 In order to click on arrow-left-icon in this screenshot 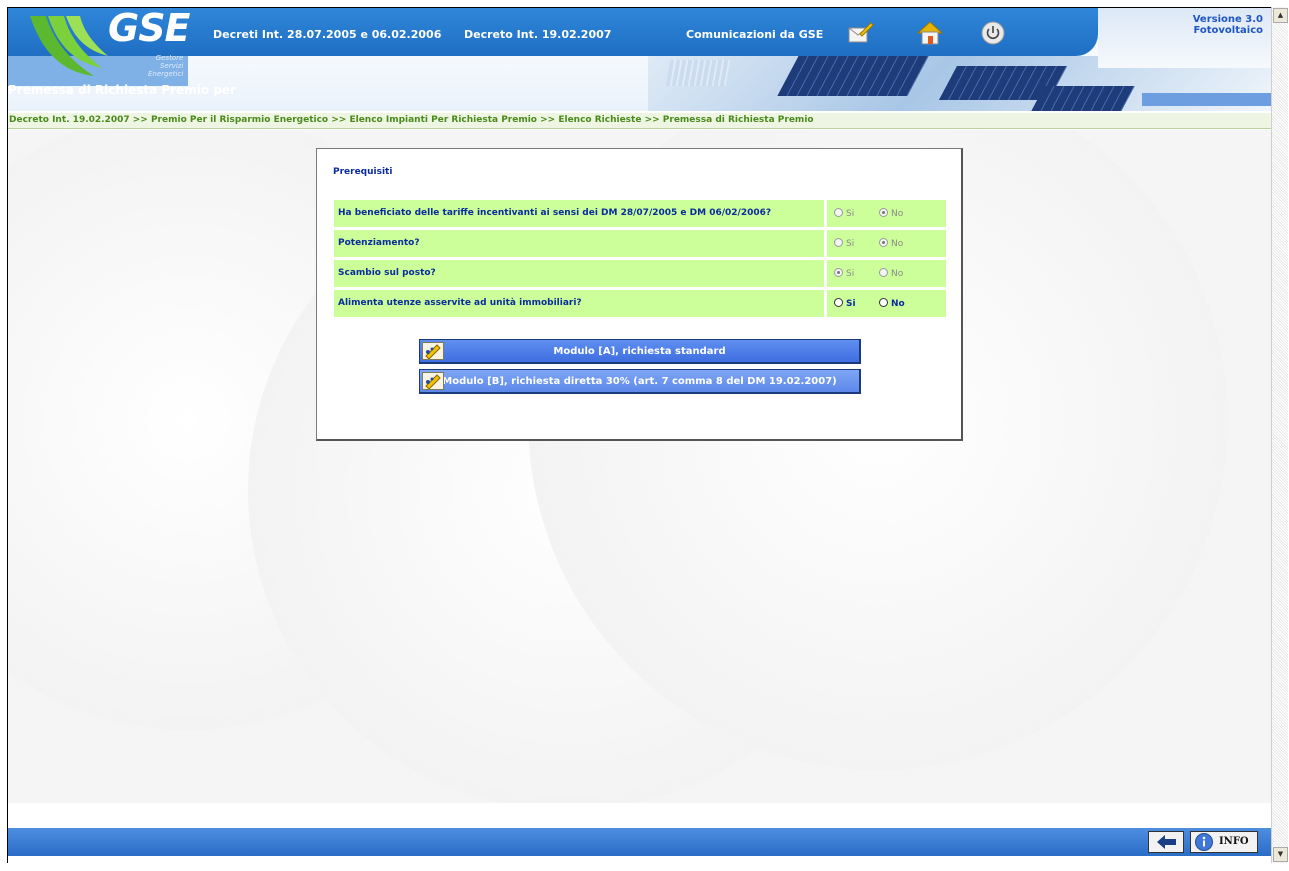, I will do `click(1166, 842)`.